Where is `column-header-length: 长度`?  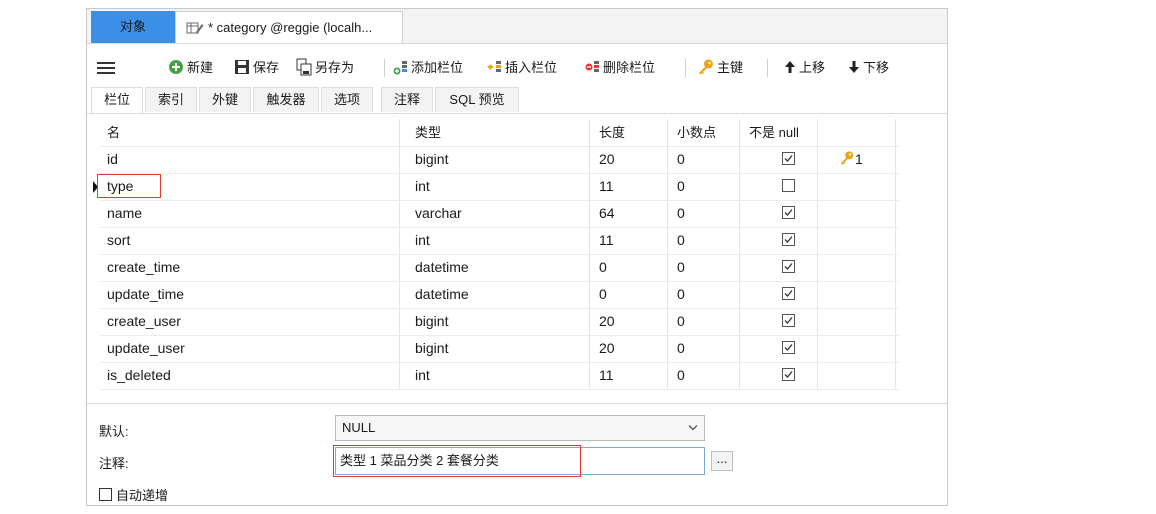
column-header-length: 长度 is located at coordinates (612, 132).